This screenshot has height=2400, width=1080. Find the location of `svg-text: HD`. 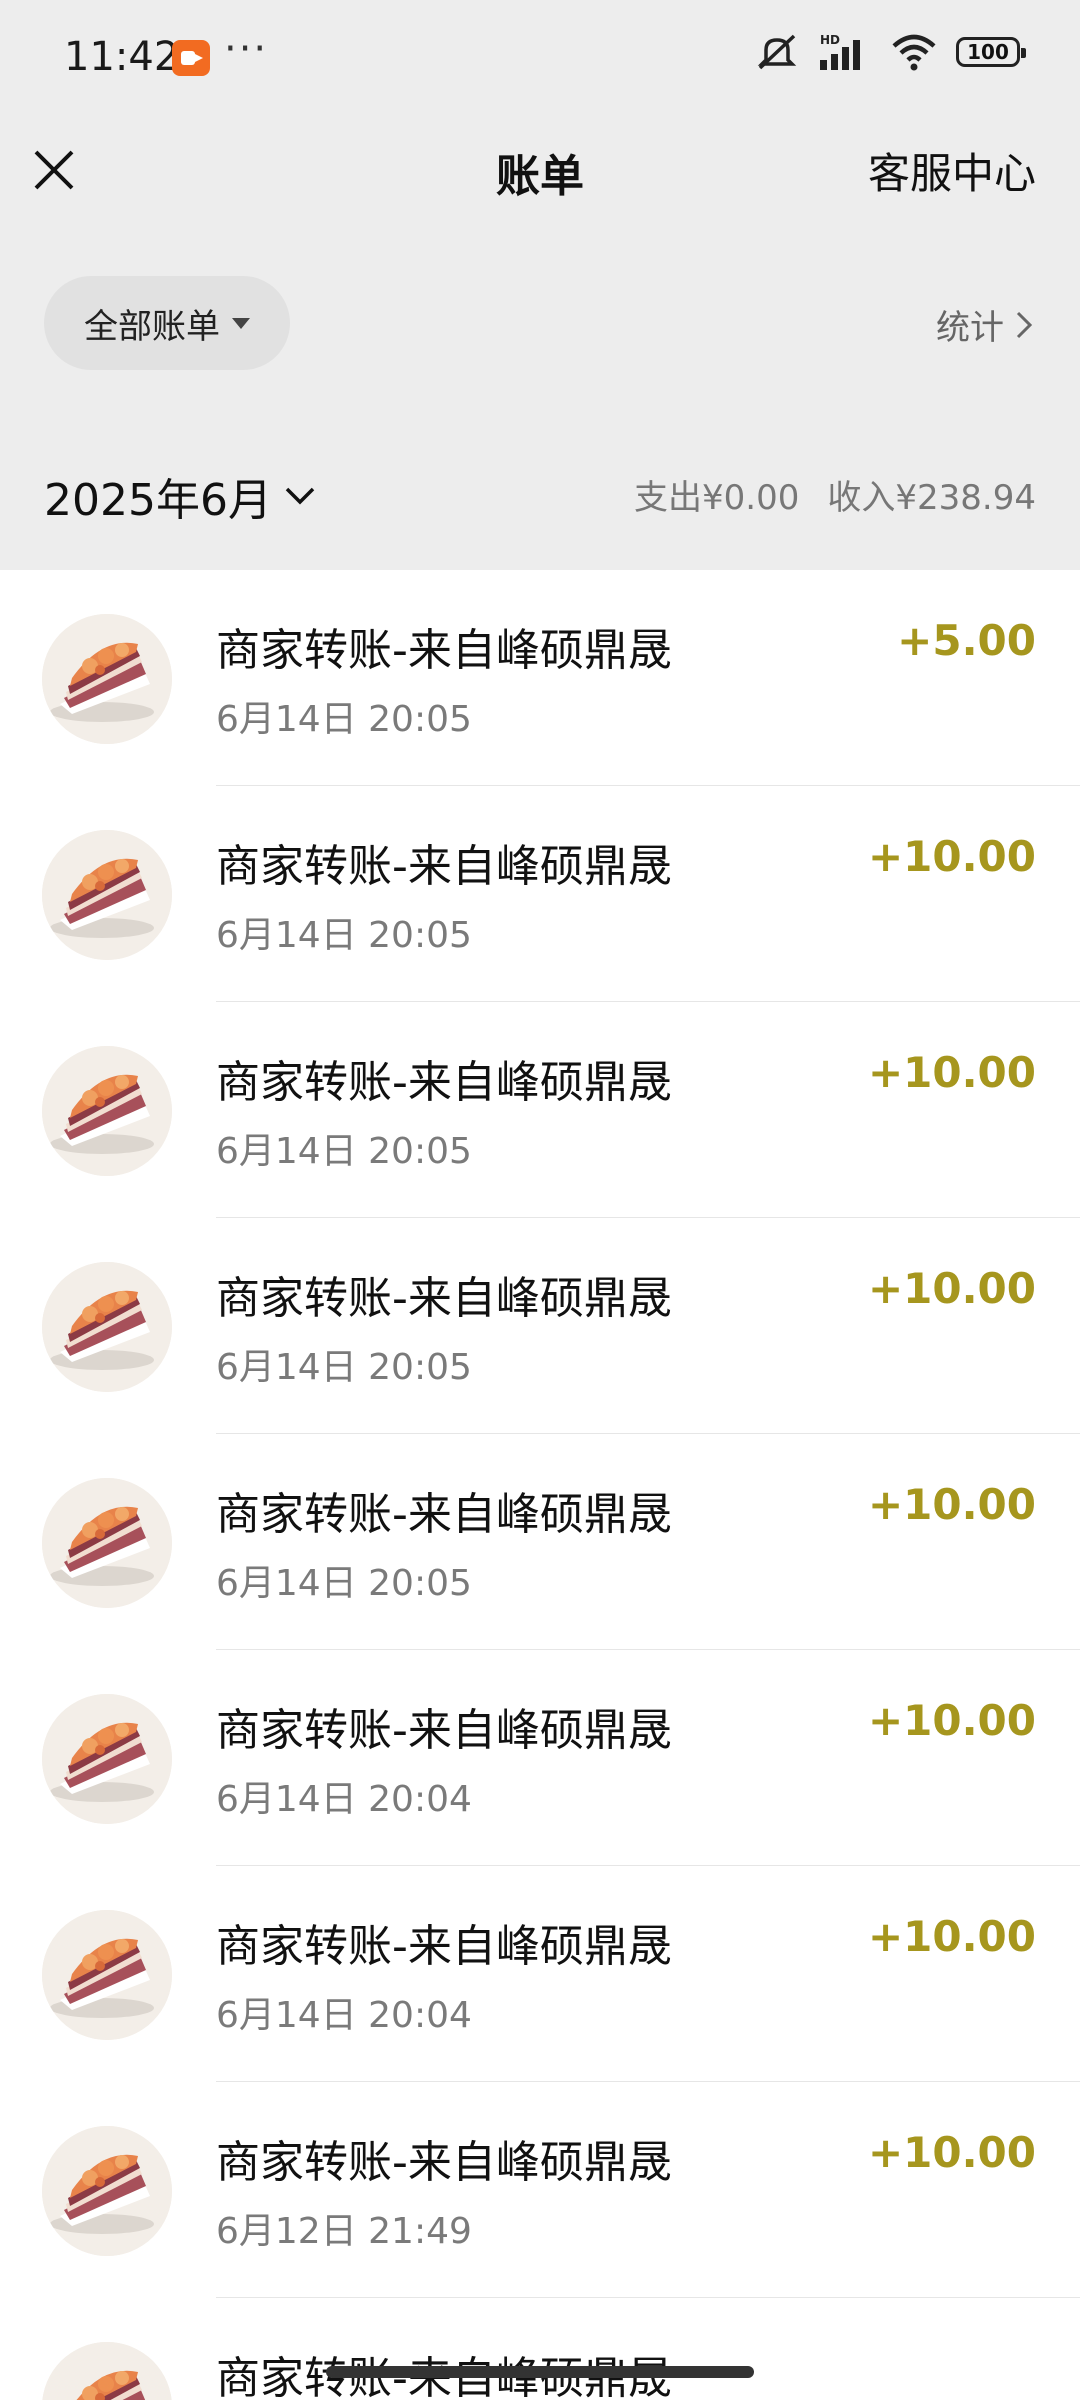

svg-text: HD is located at coordinates (830, 40).